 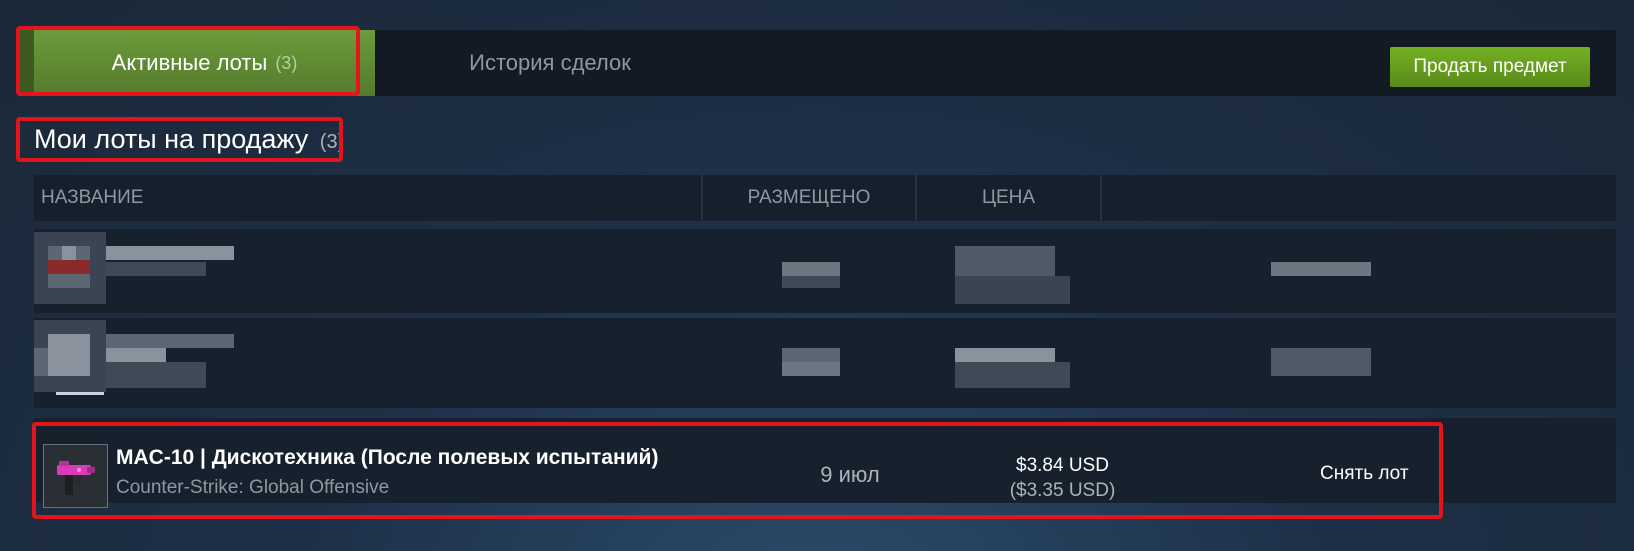 I want to click on column-separator, so click(x=1101, y=198).